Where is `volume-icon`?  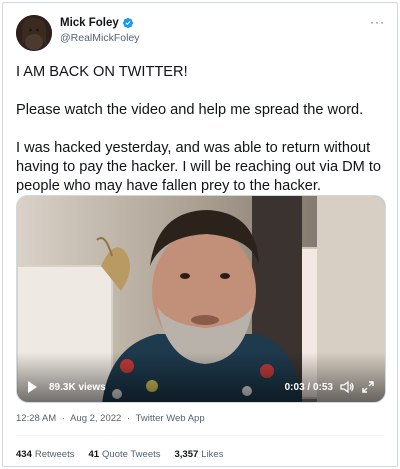 volume-icon is located at coordinates (347, 387).